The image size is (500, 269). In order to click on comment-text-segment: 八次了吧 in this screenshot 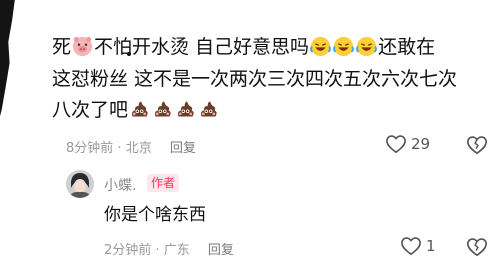, I will do `click(90, 110)`.